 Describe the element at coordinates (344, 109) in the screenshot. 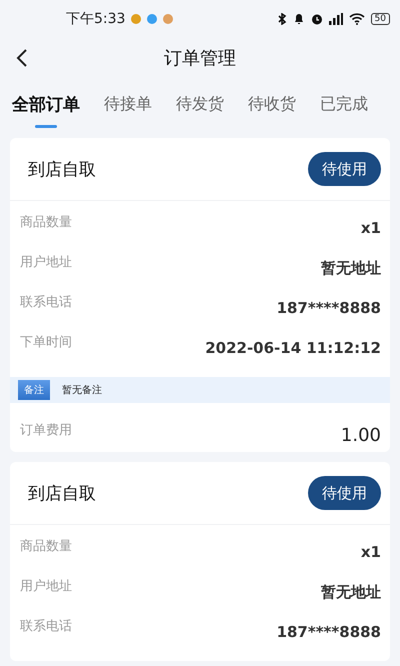

I see `order-tab: 已完成` at that location.